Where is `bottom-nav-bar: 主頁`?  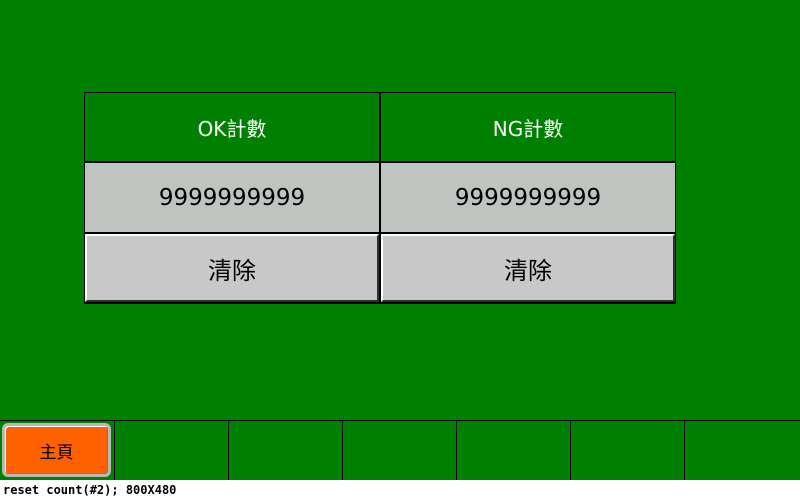 bottom-nav-bar: 主頁 is located at coordinates (400, 450).